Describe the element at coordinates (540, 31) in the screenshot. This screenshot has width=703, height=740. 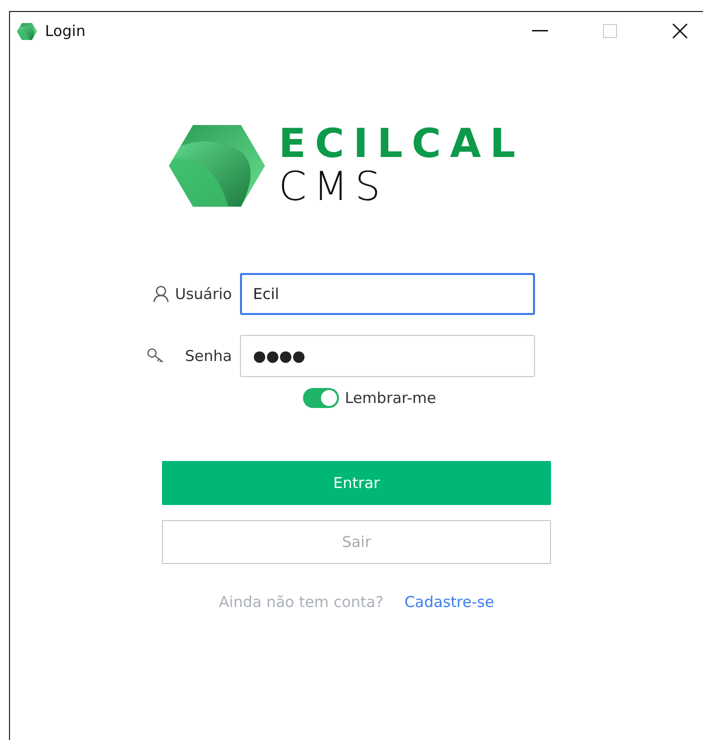
I see `minimize-icon` at that location.